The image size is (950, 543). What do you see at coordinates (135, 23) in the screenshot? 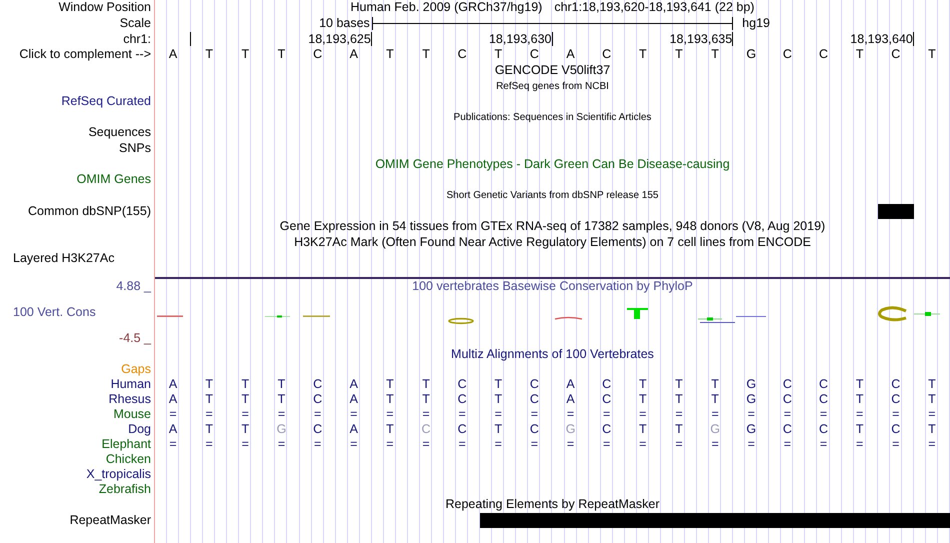
I see `row-label: Scale` at bounding box center [135, 23].